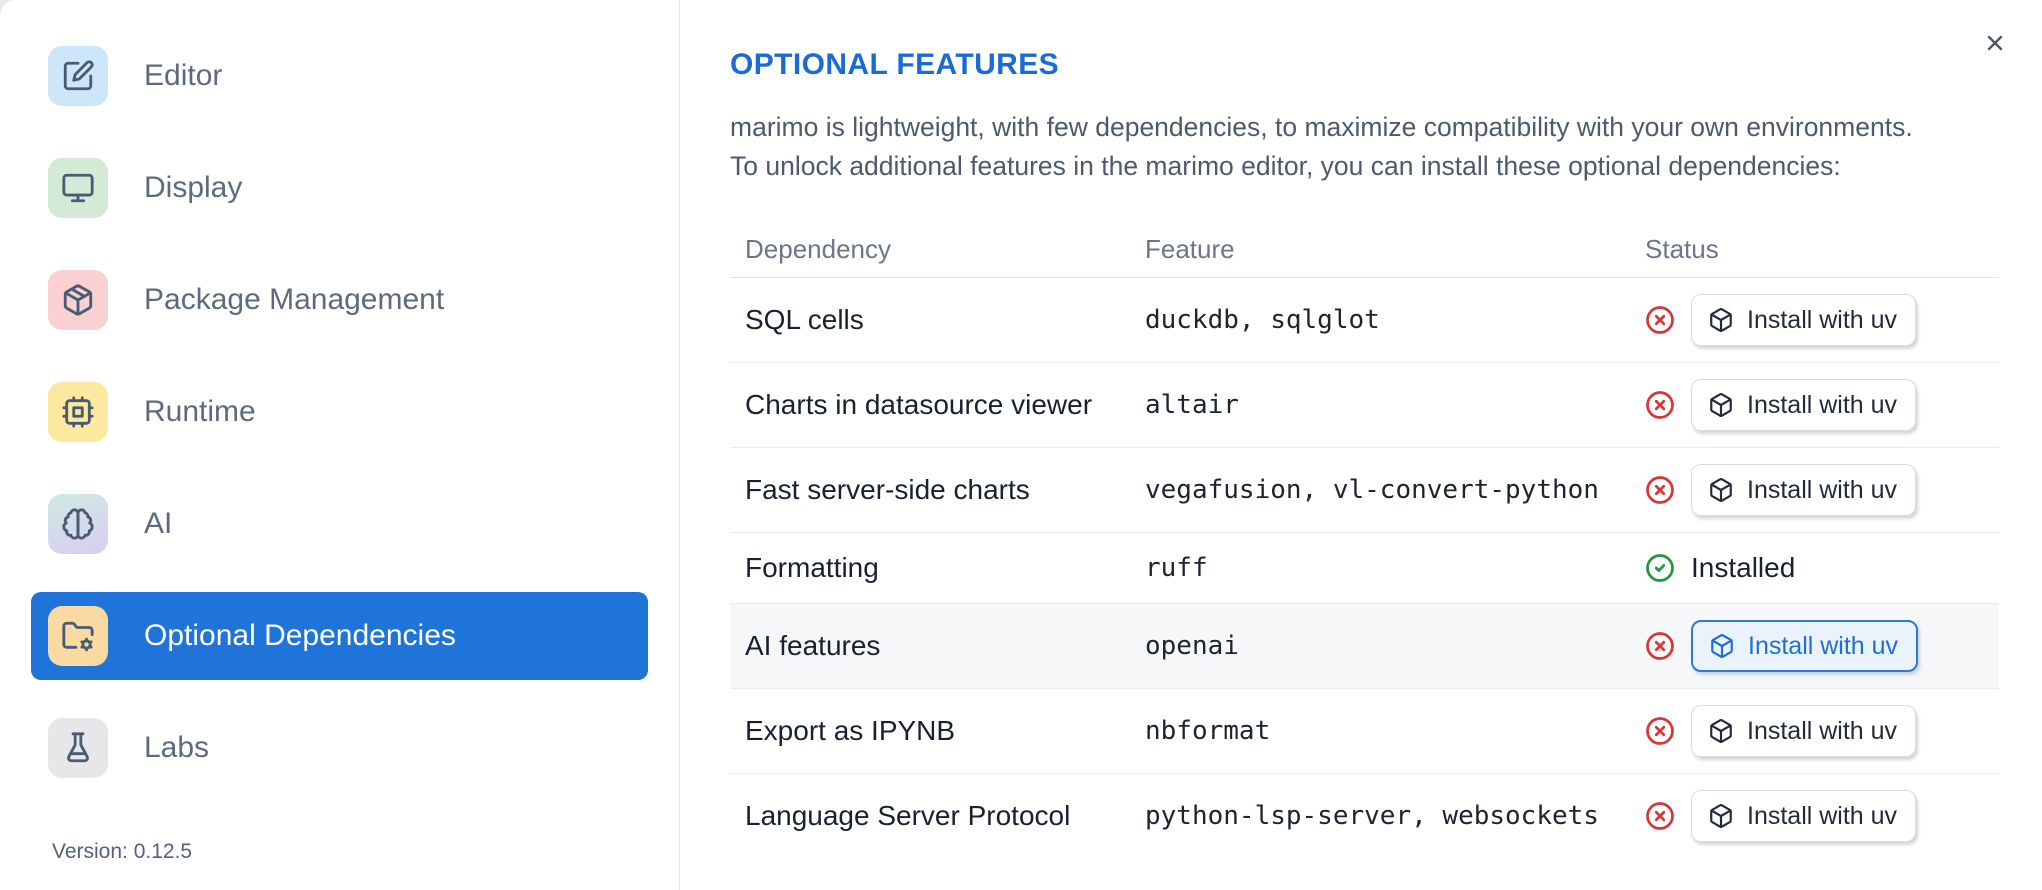 This screenshot has width=2042, height=890. I want to click on feature-packages: nbformat, so click(1208, 731).